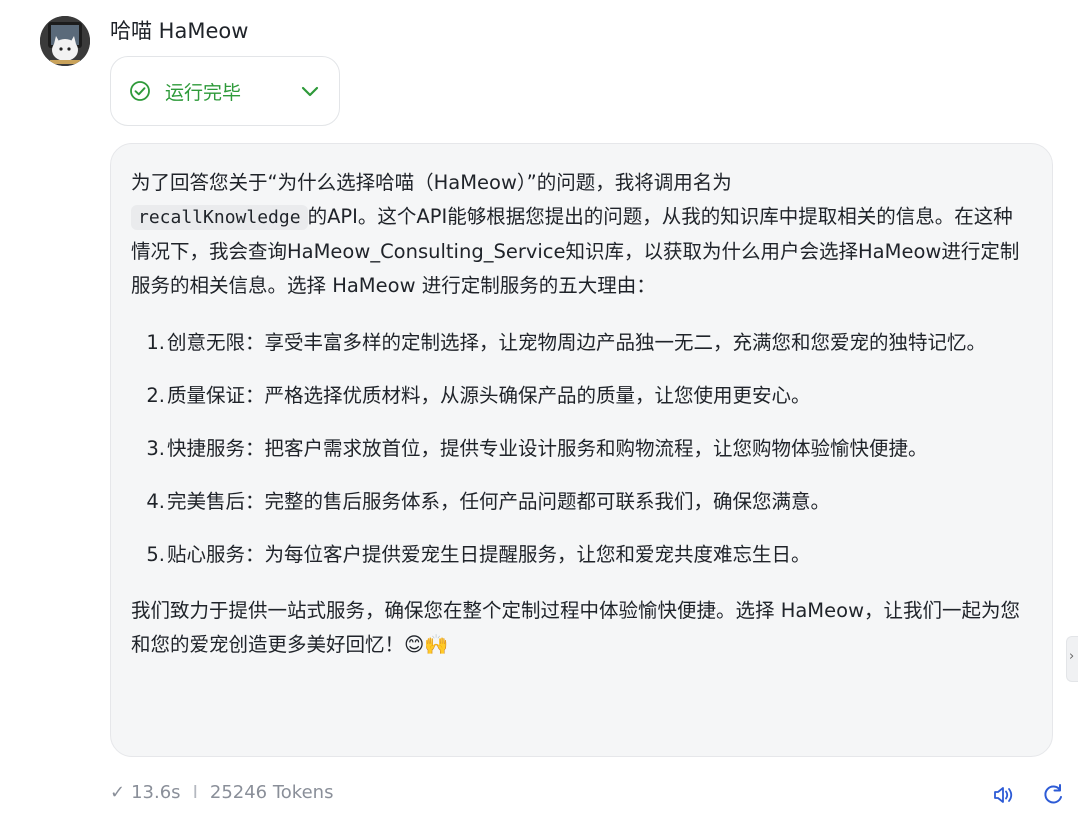  What do you see at coordinates (195, 792) in the screenshot?
I see `meta-separator: I` at bounding box center [195, 792].